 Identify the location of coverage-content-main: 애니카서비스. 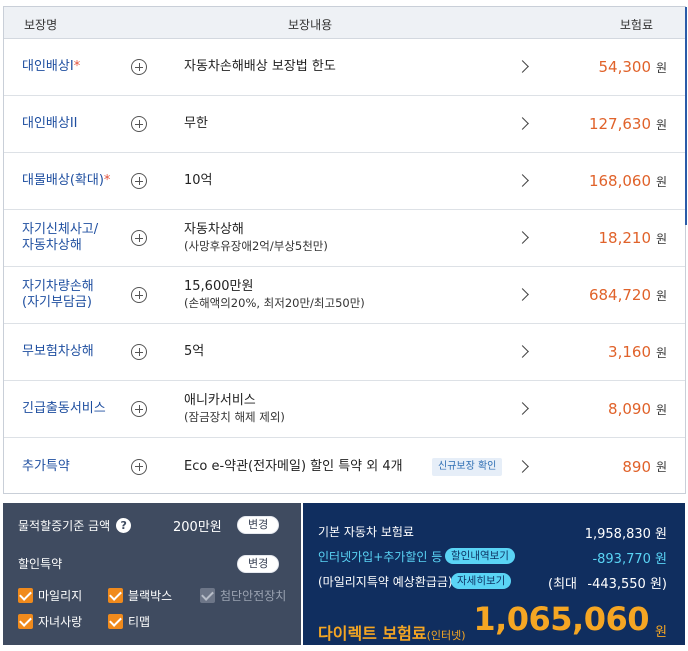
(220, 400).